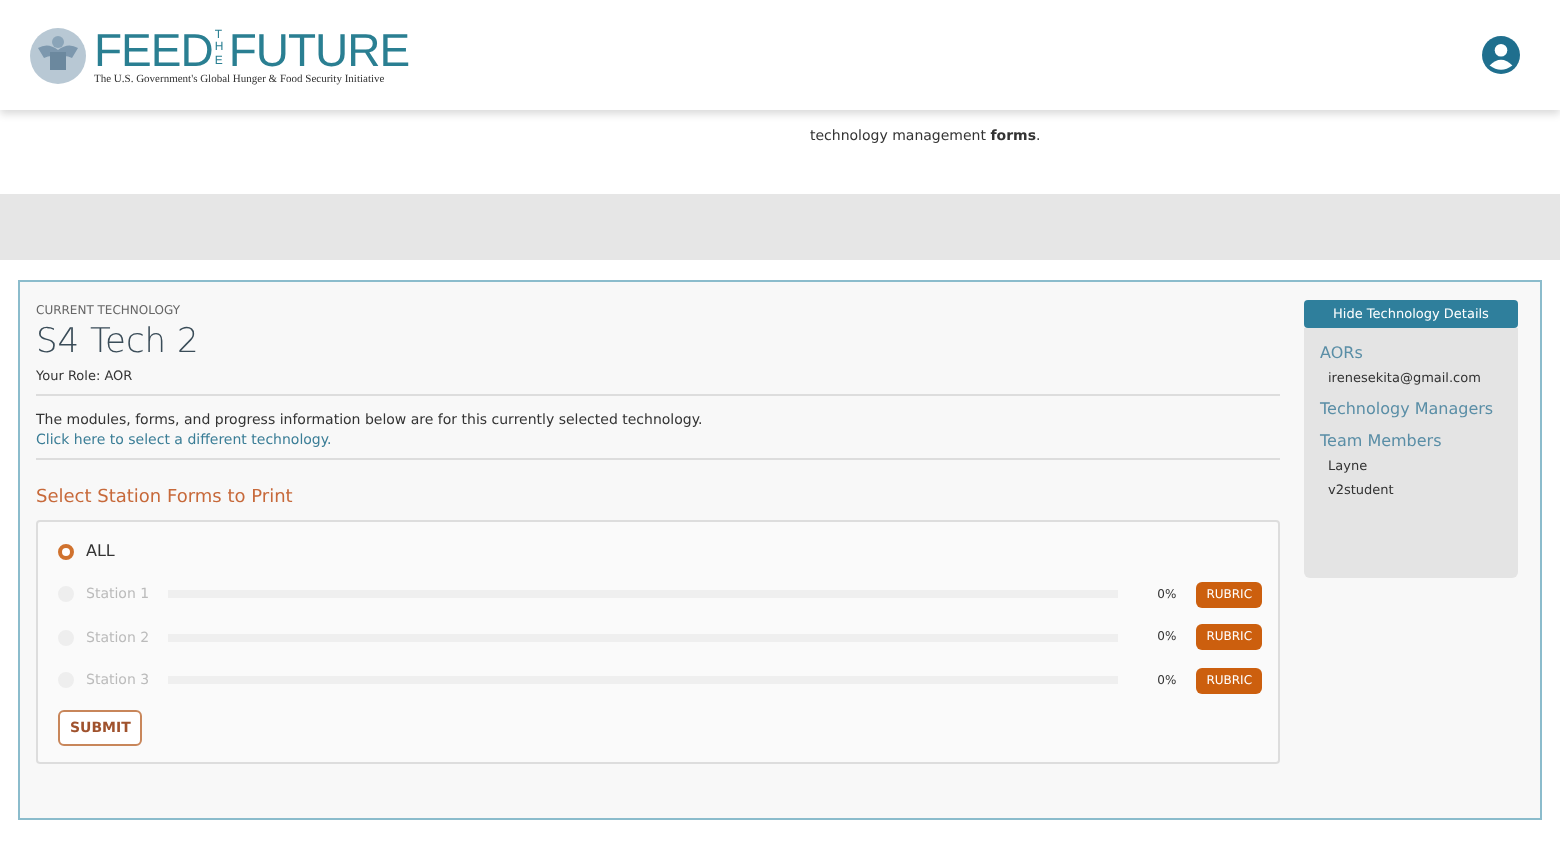 This screenshot has width=1560, height=844. What do you see at coordinates (66, 551) in the screenshot?
I see `radio-button` at bounding box center [66, 551].